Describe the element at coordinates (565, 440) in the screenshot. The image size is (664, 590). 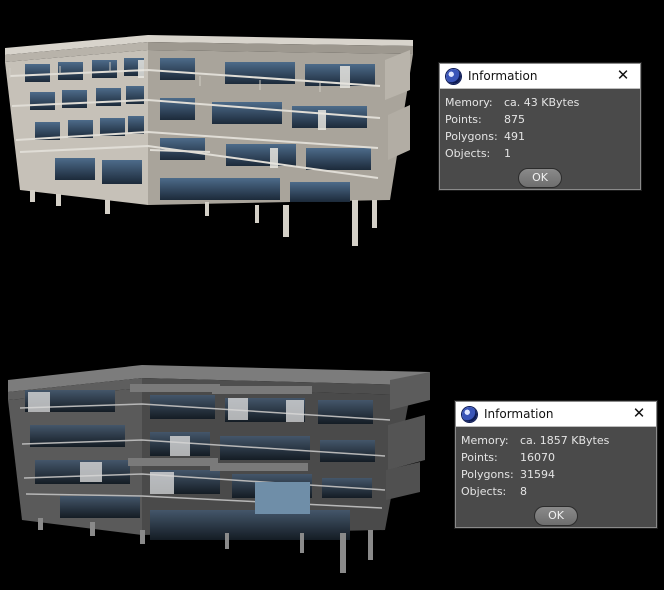
I see `memory-value: ca. 1857 KBytes` at that location.